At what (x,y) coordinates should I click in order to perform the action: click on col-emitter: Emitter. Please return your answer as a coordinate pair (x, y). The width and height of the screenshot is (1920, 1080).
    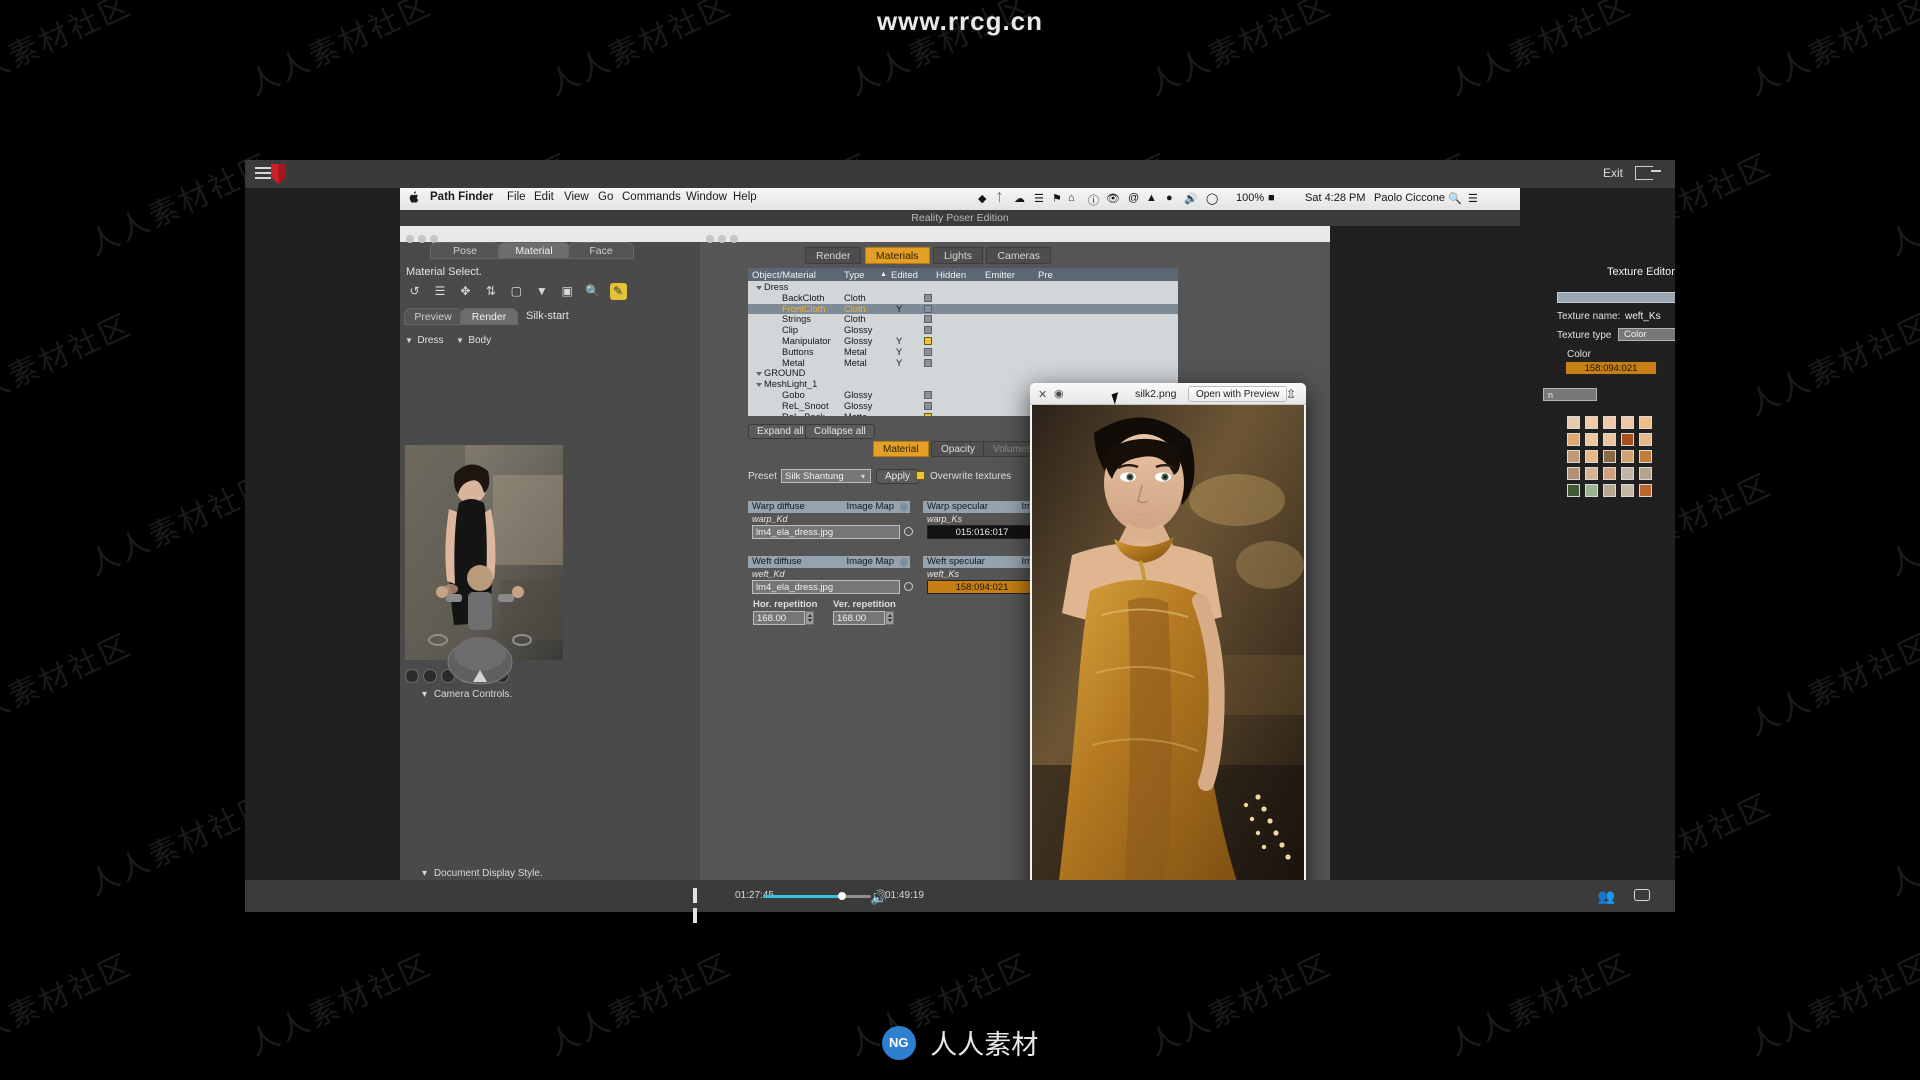
    Looking at the image, I should click on (1000, 275).